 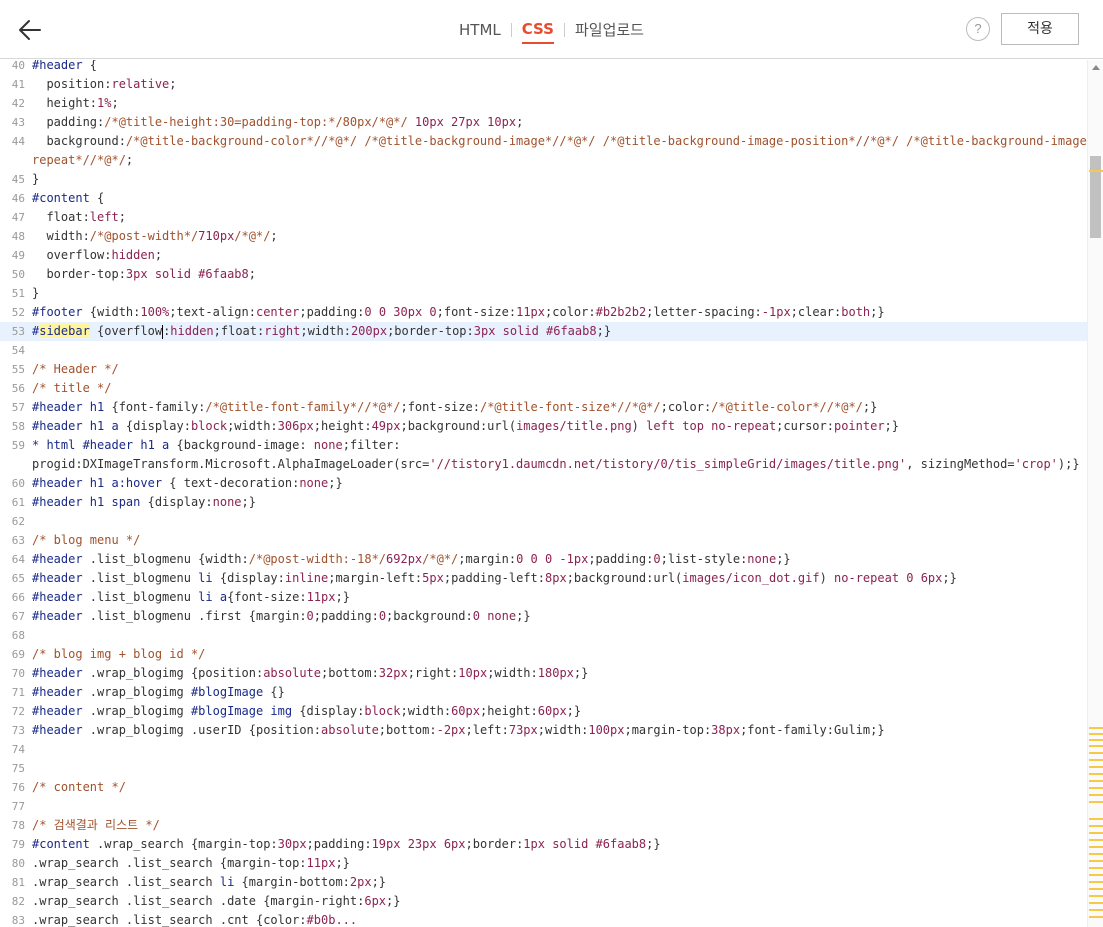 I want to click on code-token: .wrap_search {margin-top:, so click(x=183, y=844).